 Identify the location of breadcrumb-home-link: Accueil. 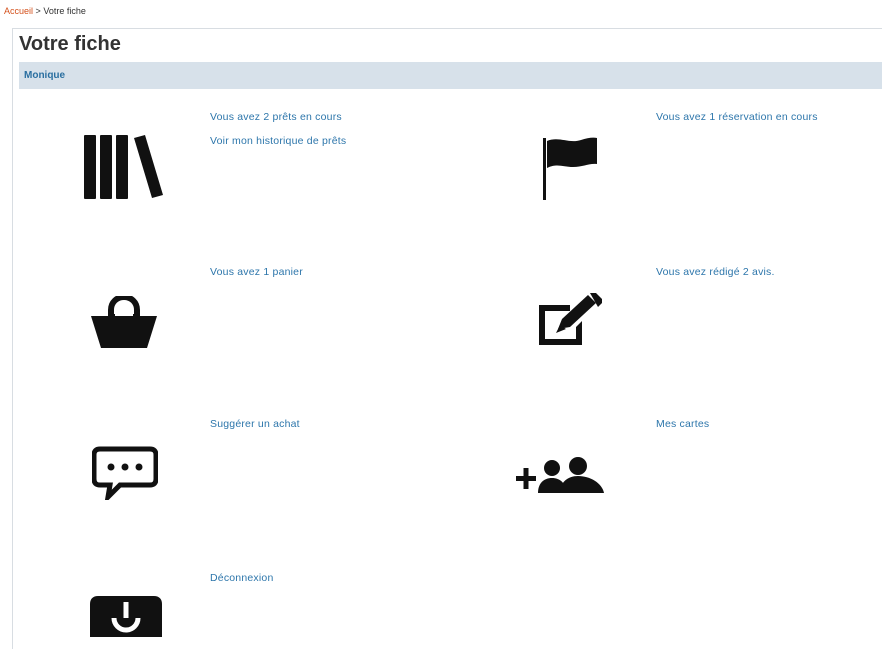
(18, 11).